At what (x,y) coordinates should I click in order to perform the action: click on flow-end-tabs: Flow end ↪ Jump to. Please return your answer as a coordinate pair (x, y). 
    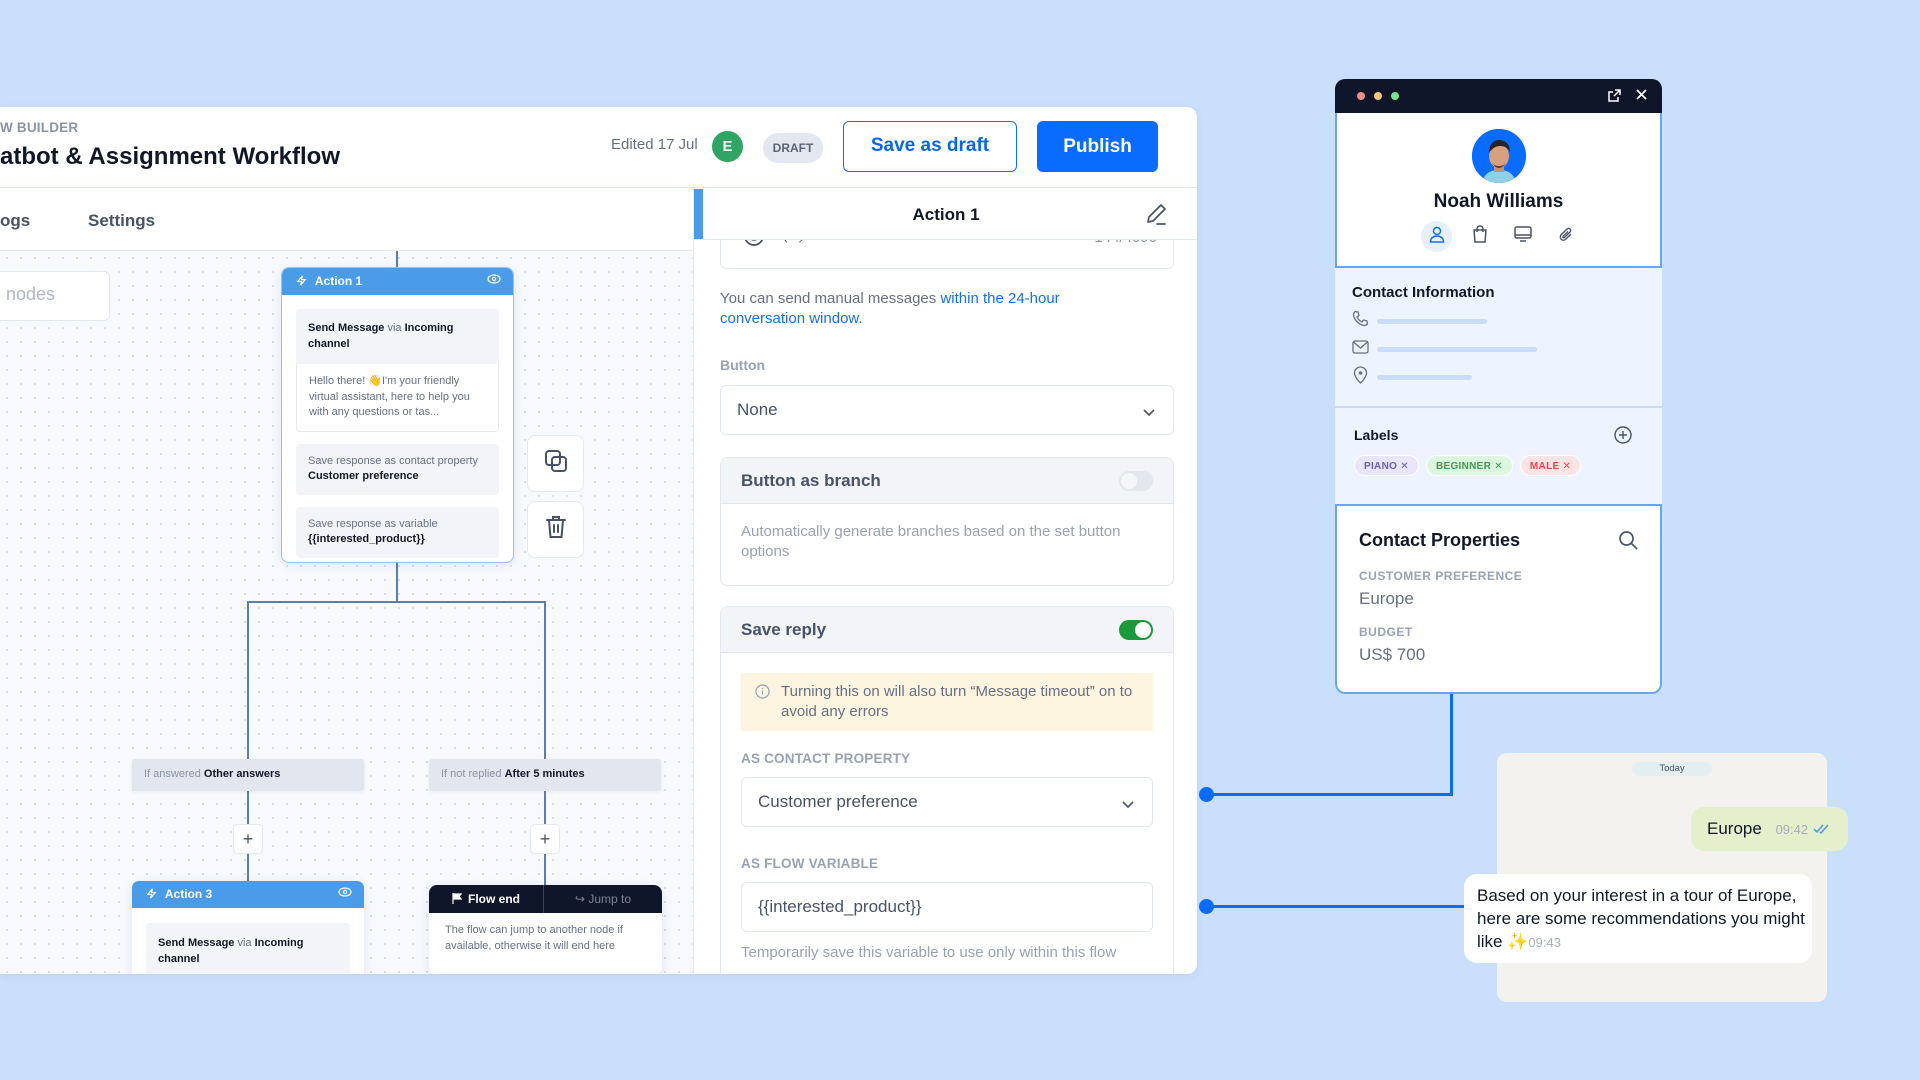
    Looking at the image, I should click on (545, 899).